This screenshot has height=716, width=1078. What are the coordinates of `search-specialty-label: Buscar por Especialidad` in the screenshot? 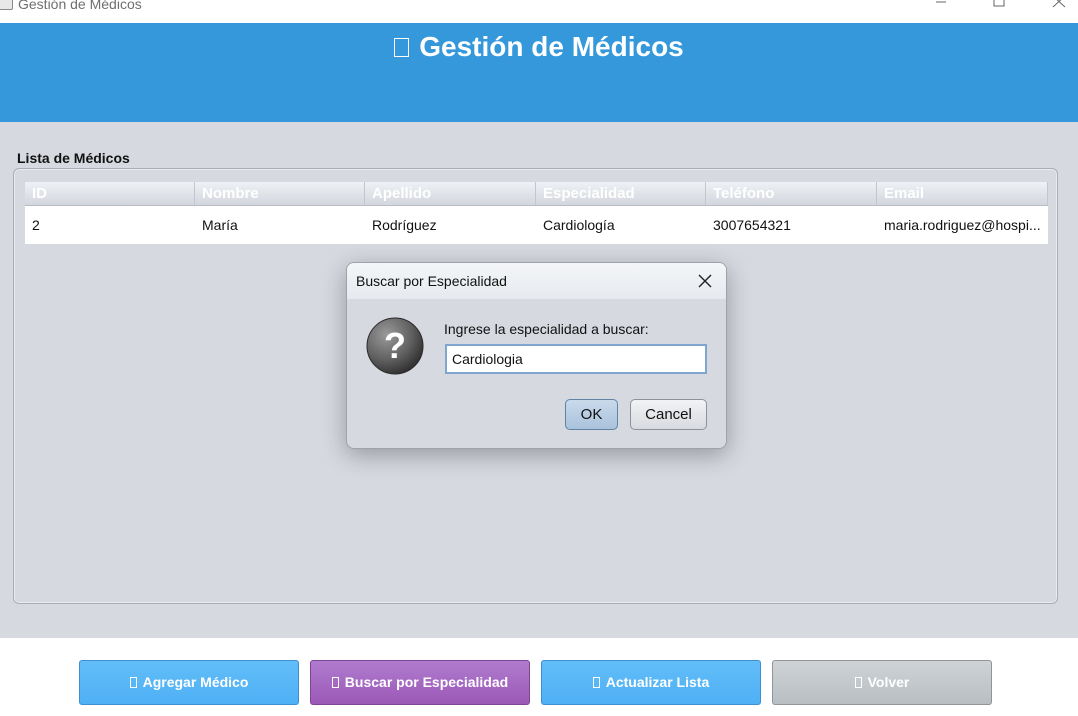 It's located at (426, 682).